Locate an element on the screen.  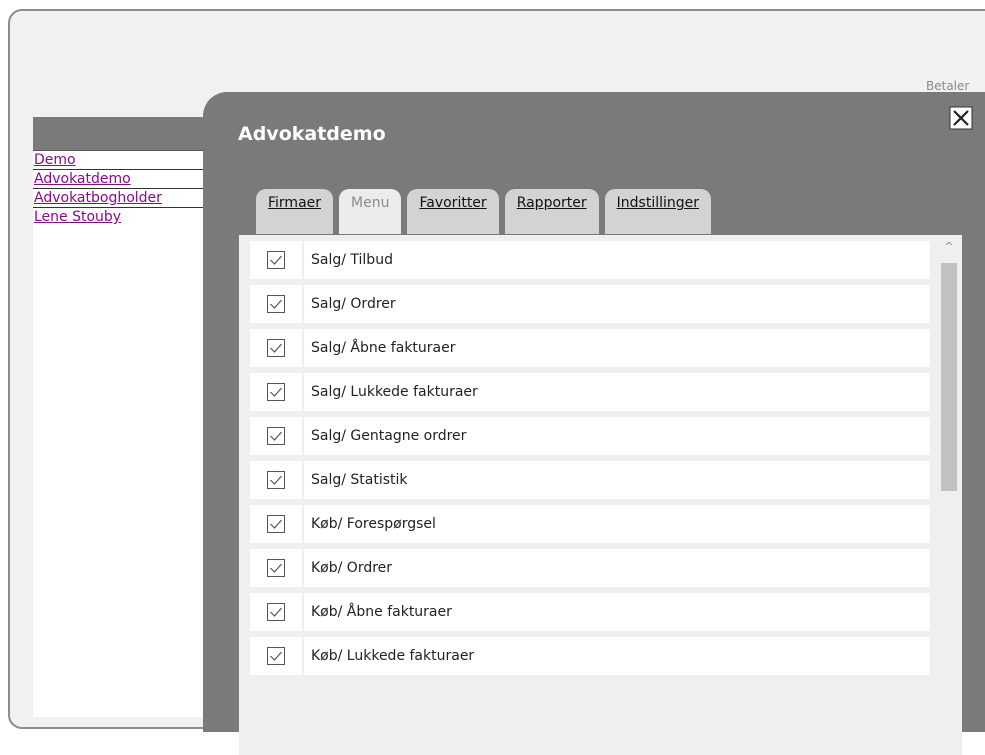
sidebar-item-lene-stouby: Lene Stouby is located at coordinates (118, 217).